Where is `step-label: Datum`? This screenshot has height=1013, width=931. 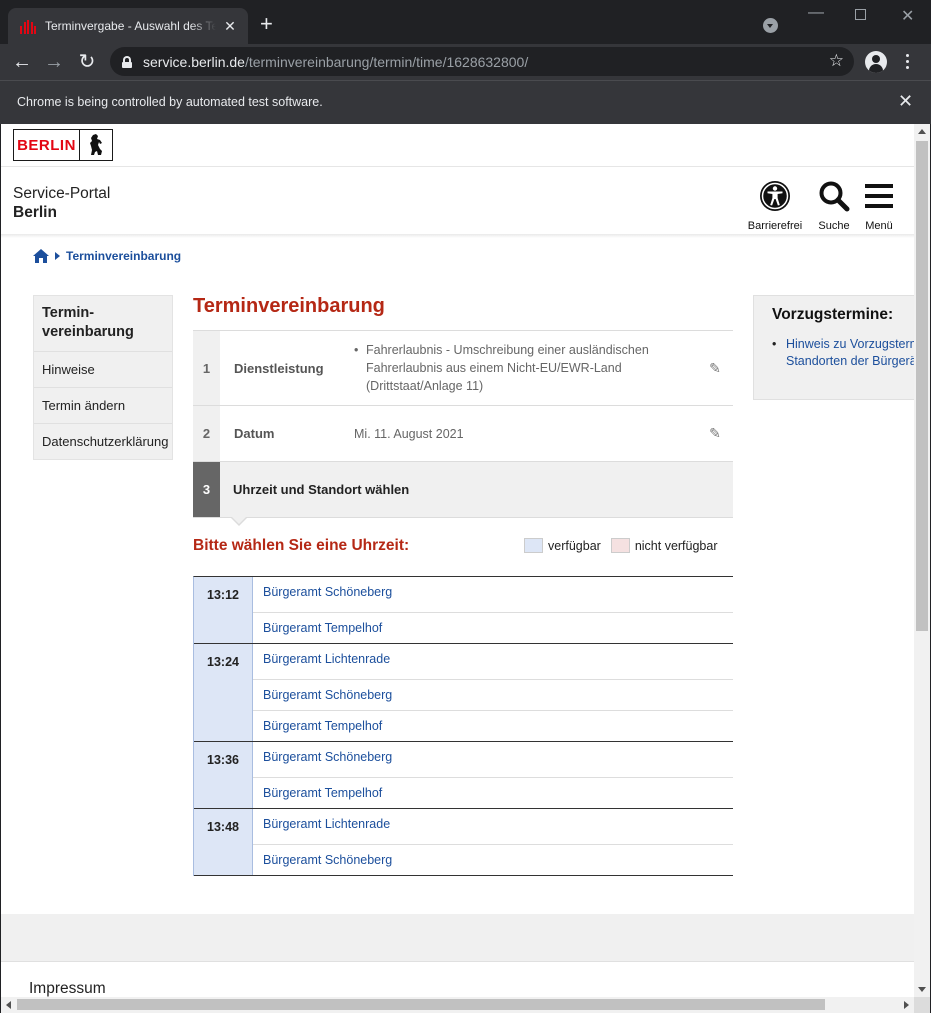 step-label: Datum is located at coordinates (254, 433).